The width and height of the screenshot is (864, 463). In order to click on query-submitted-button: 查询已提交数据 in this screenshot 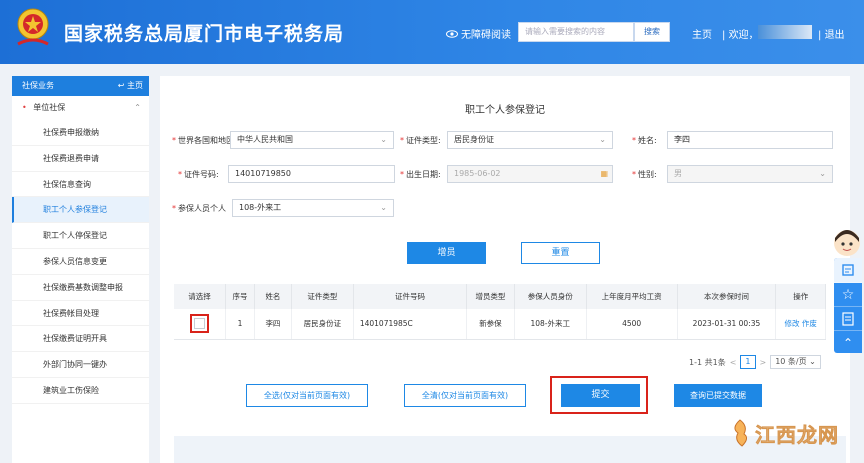, I will do `click(718, 395)`.